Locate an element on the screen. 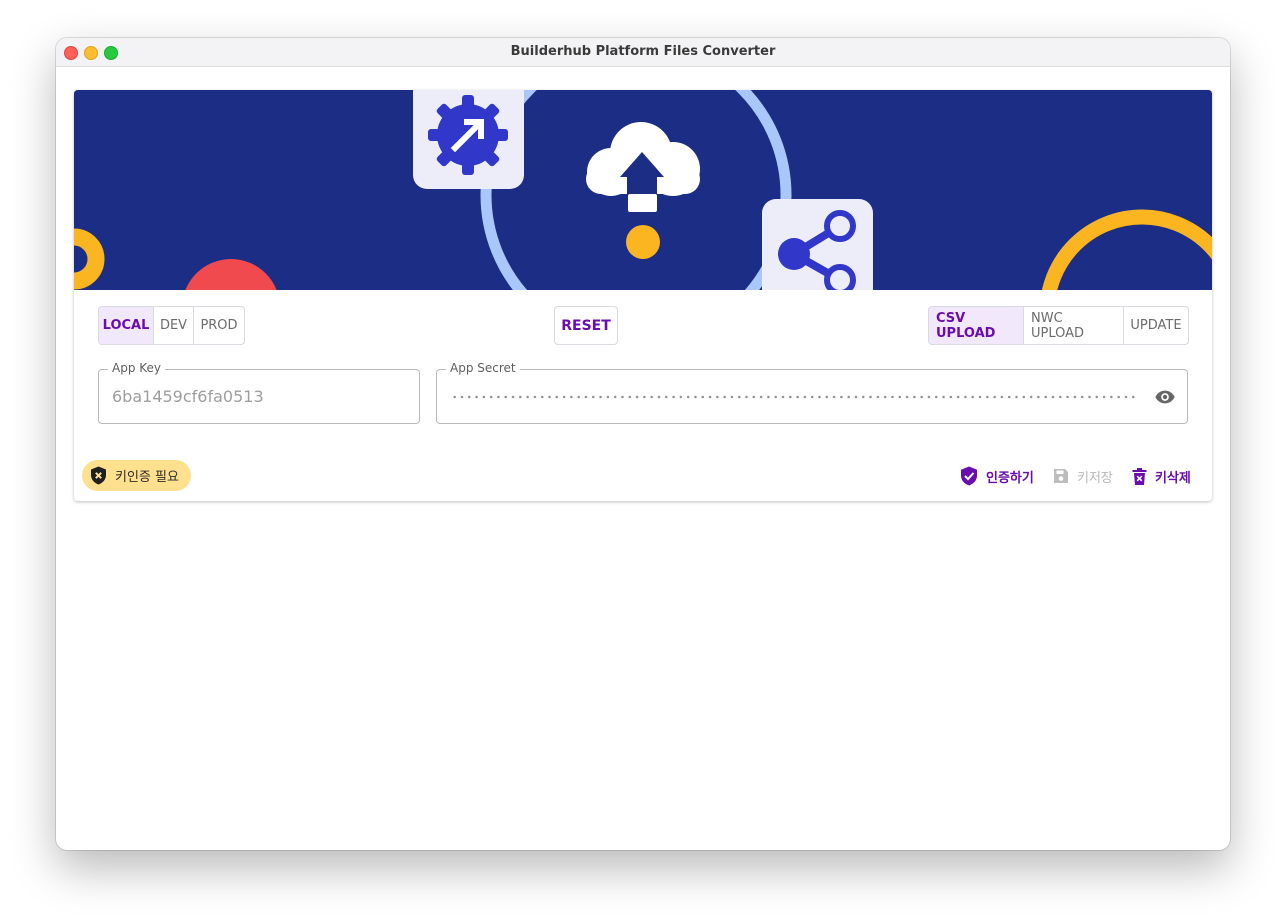 The image size is (1286, 924). tab-nwc-upload: NWC UPLOAD is located at coordinates (1074, 325).